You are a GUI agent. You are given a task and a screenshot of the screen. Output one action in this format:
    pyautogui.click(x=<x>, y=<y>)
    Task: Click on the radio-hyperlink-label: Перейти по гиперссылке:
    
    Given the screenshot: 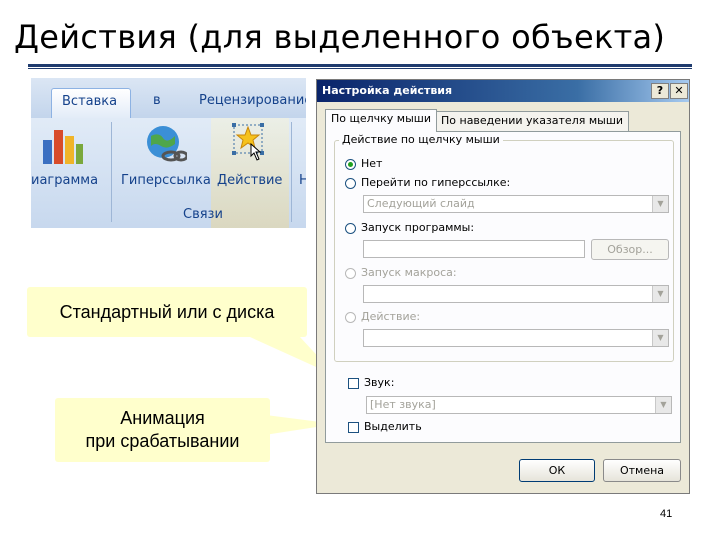 What is the action you would take?
    pyautogui.click(x=436, y=182)
    